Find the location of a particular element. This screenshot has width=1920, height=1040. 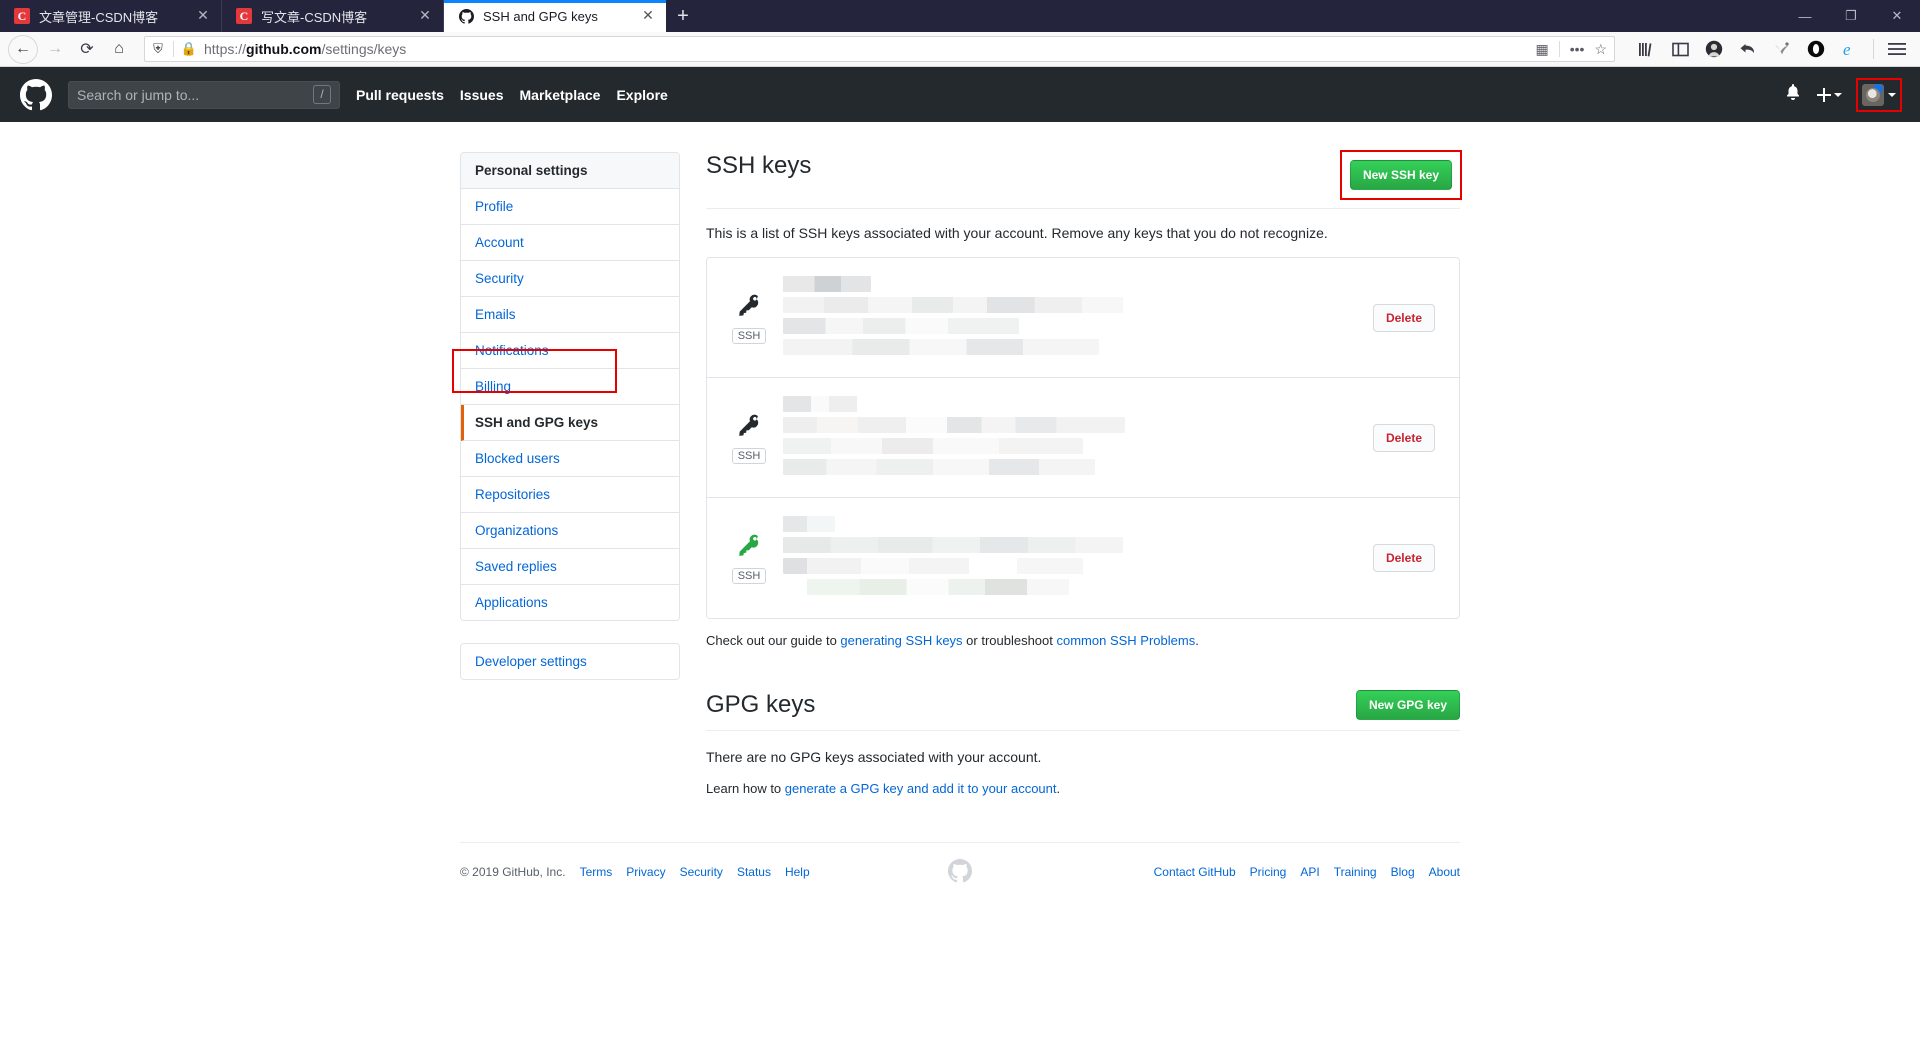

hamburger-menu-icon is located at coordinates (1897, 49).